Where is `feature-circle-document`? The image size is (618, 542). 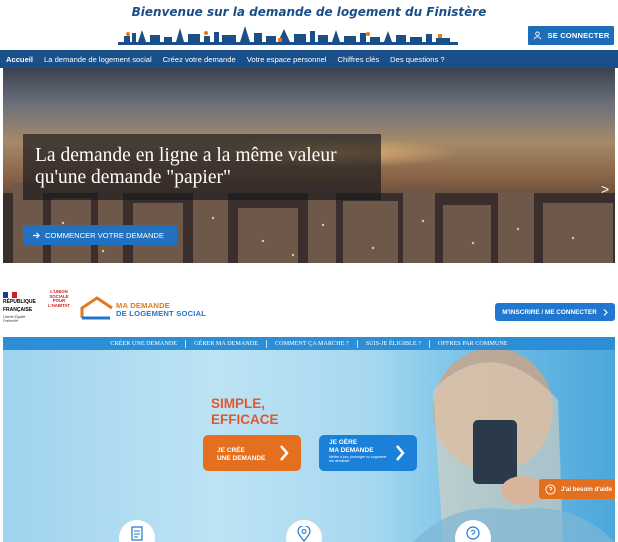 feature-circle-document is located at coordinates (137, 531).